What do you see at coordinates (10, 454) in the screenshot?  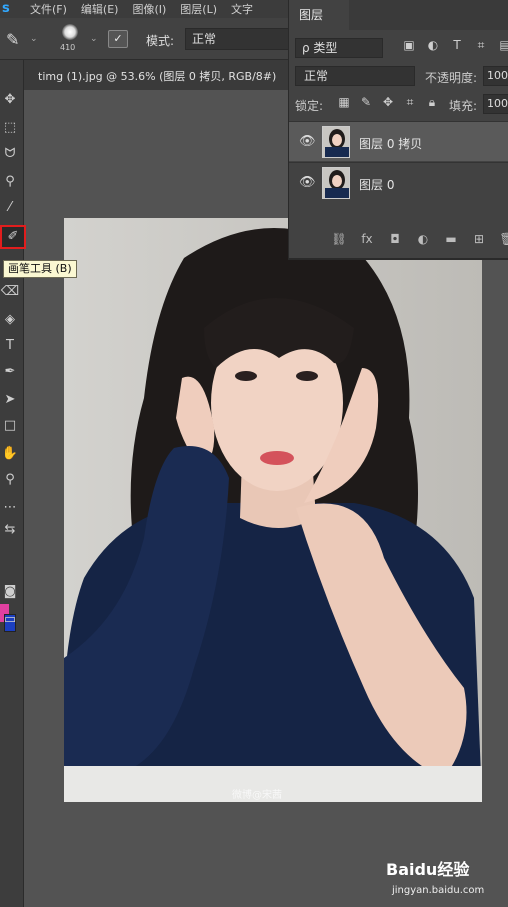 I see `hand-tool-icon: ✋` at bounding box center [10, 454].